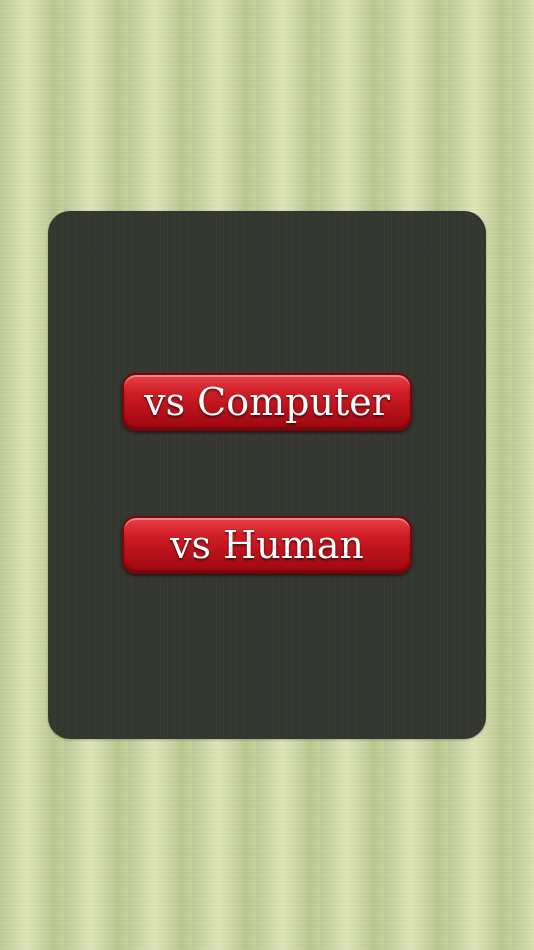  I want to click on vs-human-label: vs Human, so click(267, 545).